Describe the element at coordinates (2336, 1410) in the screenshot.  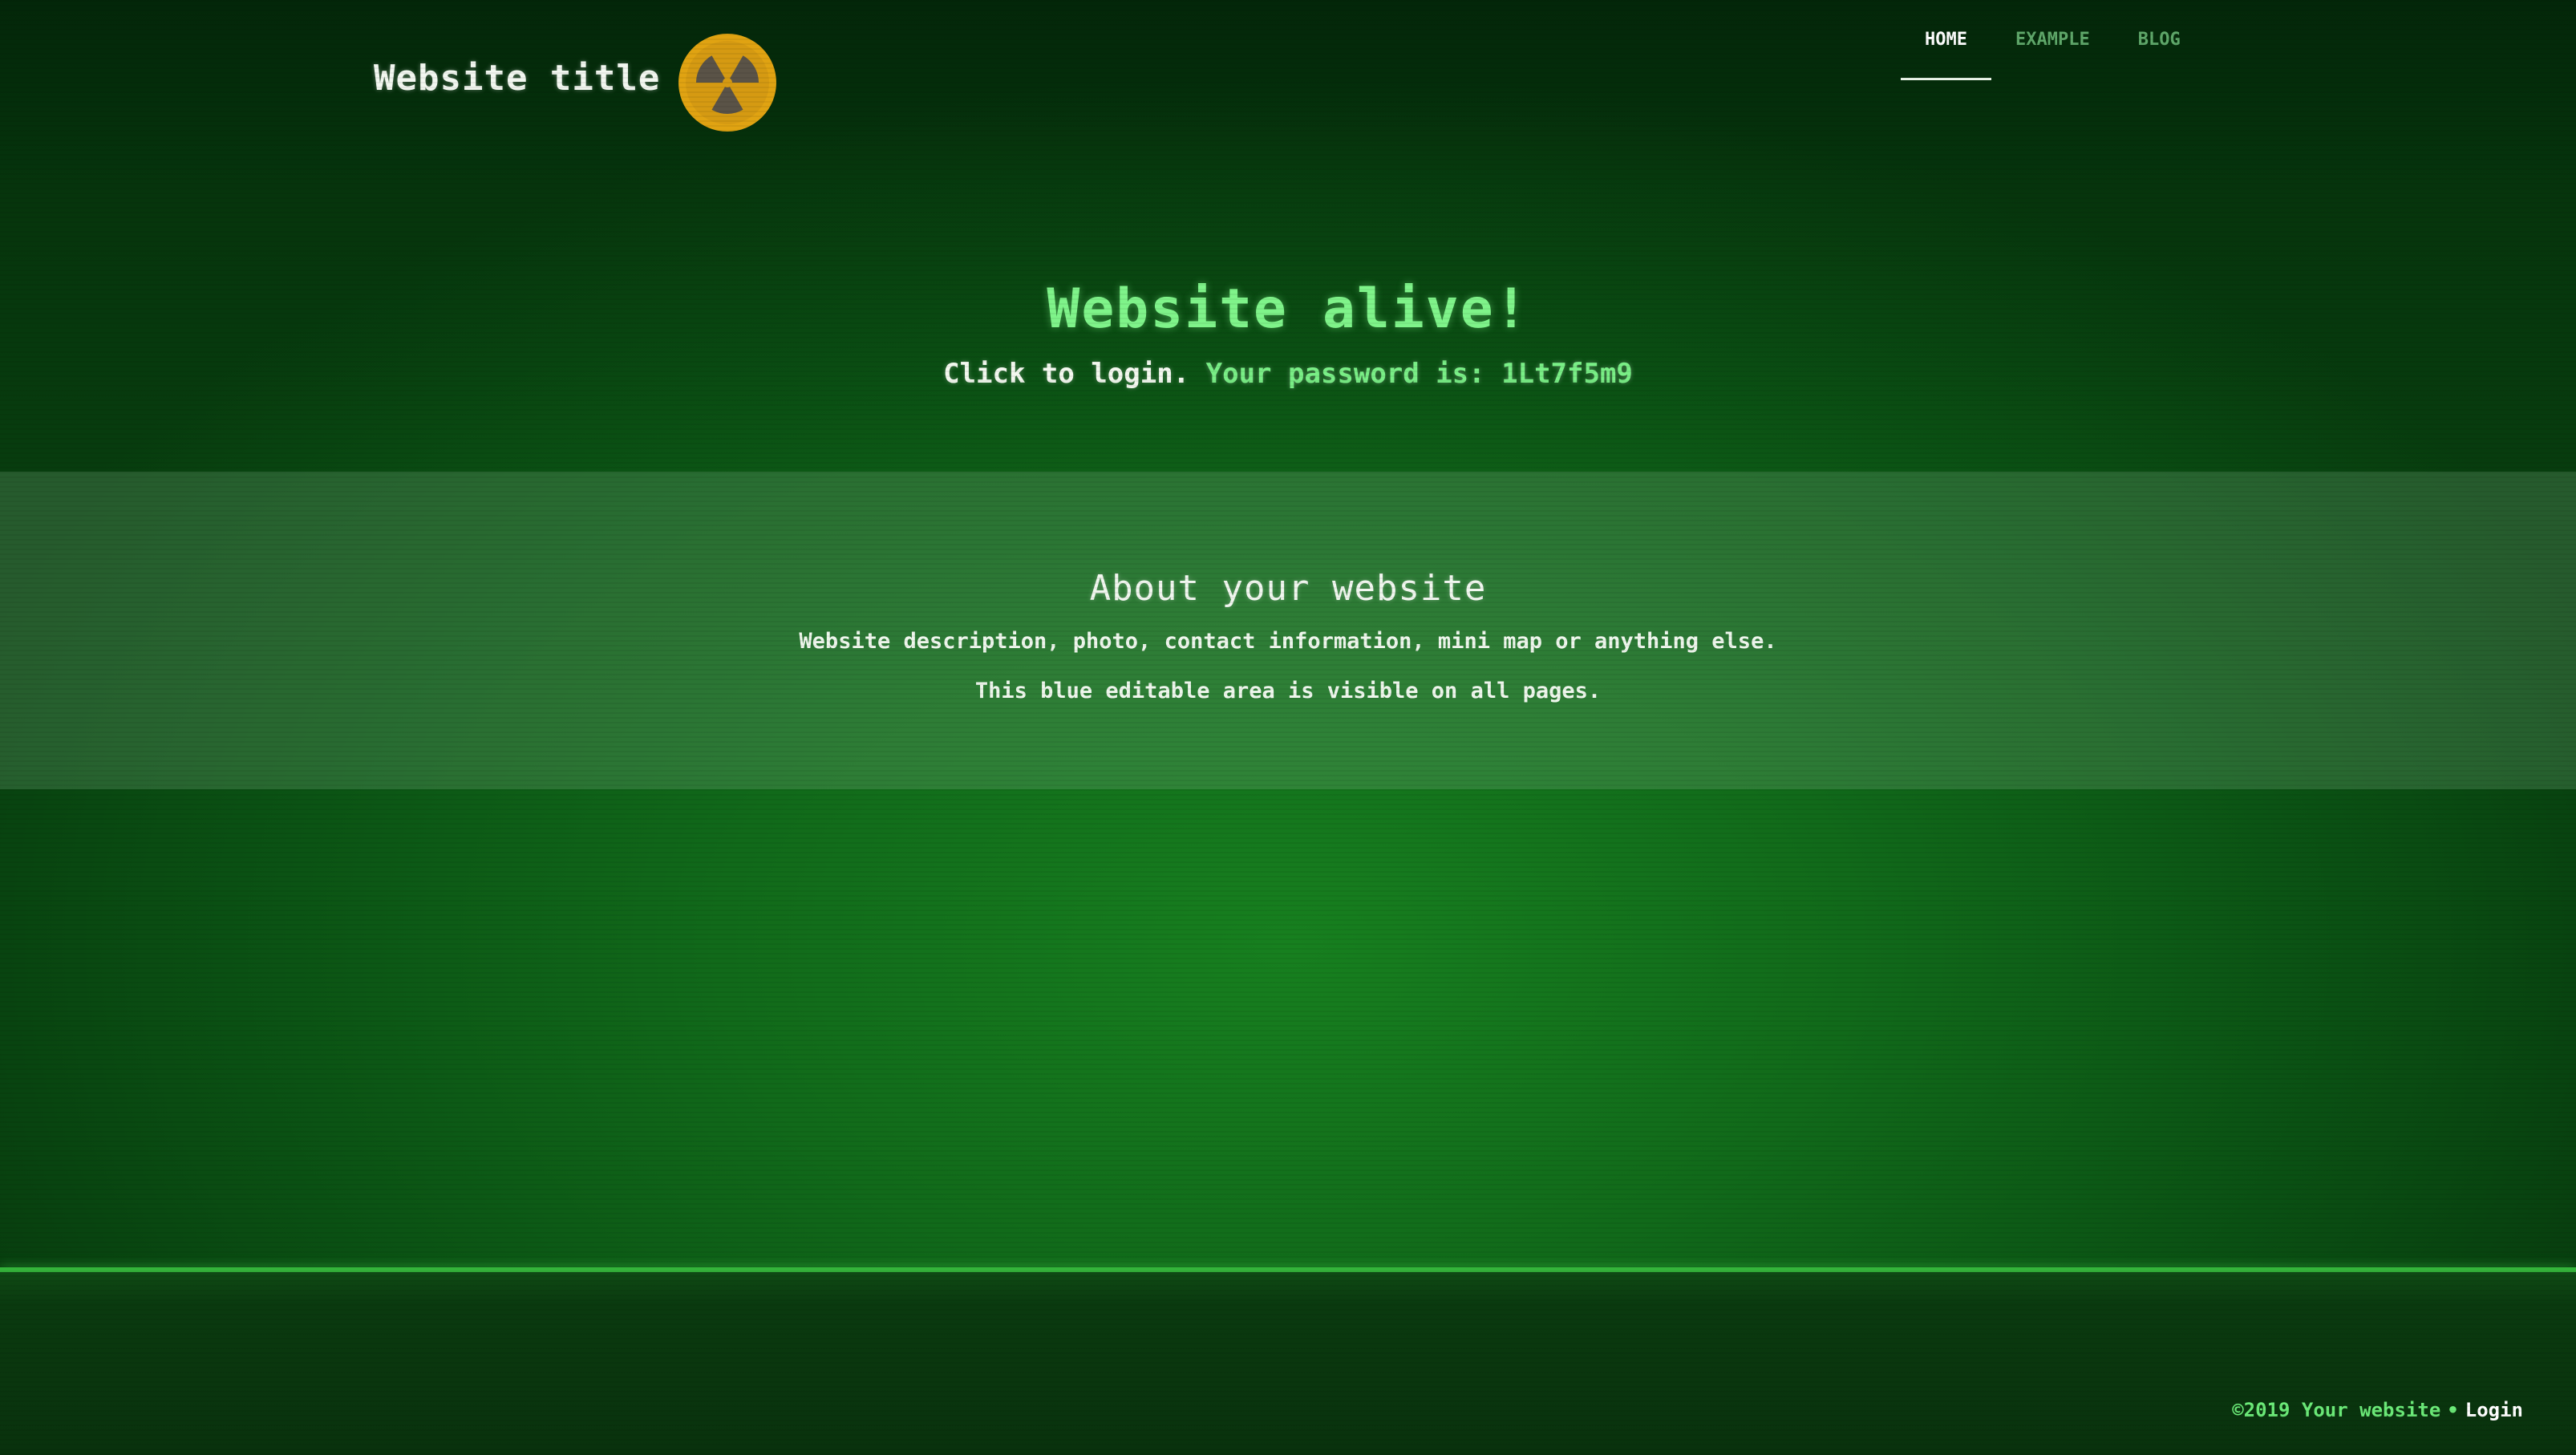
I see `copyright-text: ©2019 Your website` at that location.